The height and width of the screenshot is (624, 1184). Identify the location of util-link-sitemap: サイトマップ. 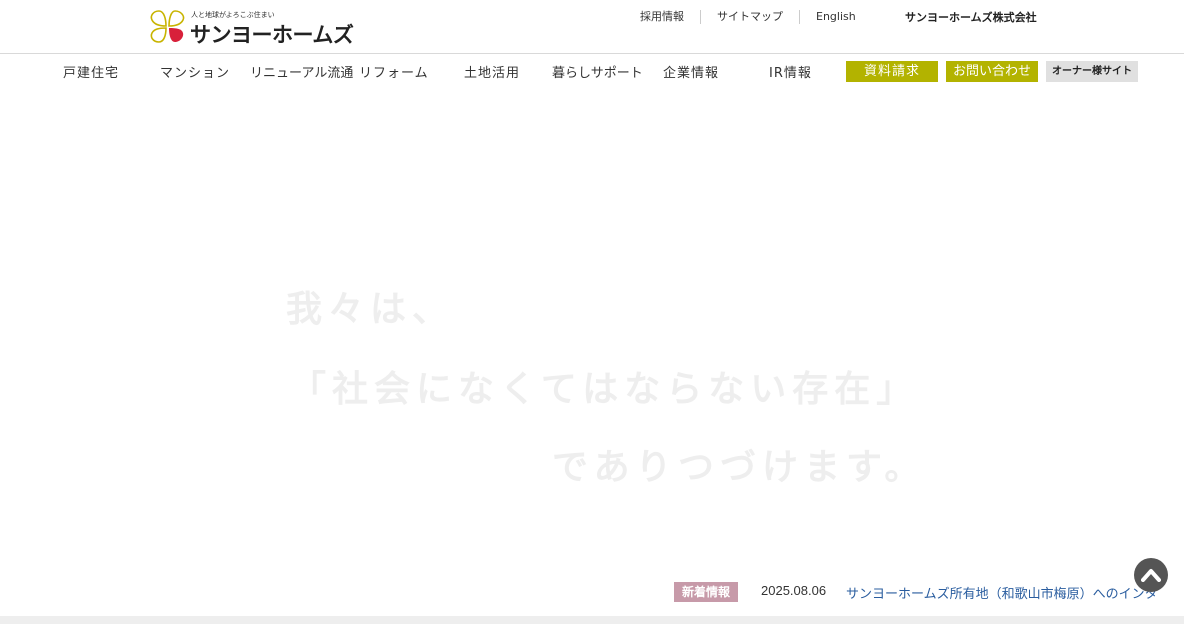
(749, 17).